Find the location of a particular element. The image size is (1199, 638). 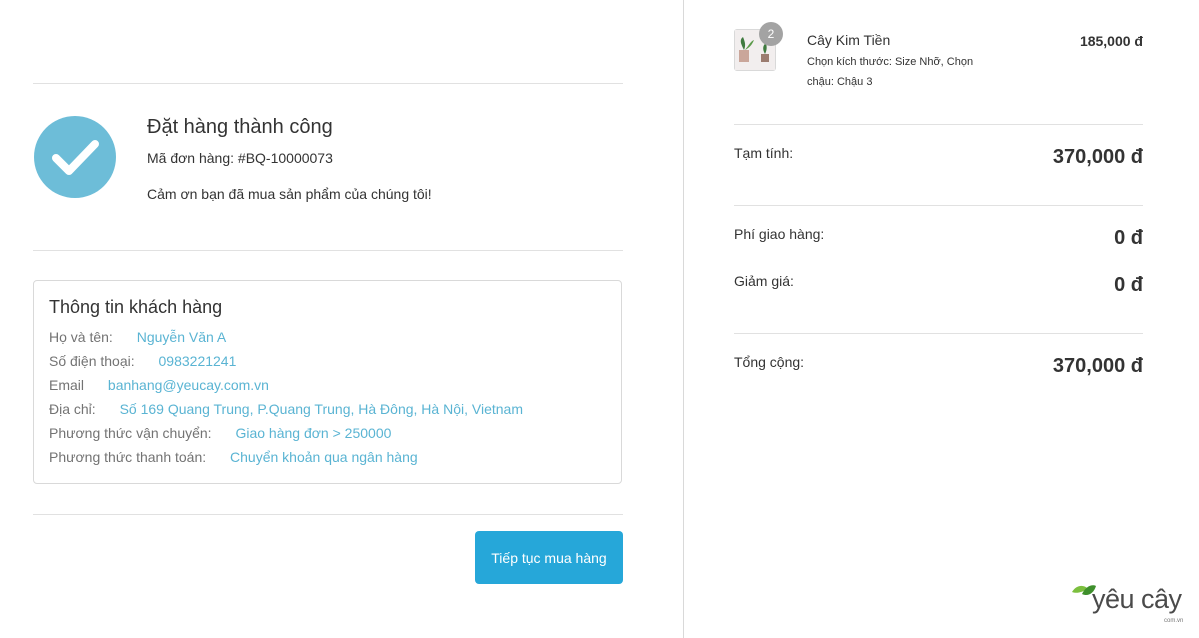

shipping-fee-label: Phí giao hàng: is located at coordinates (779, 234).